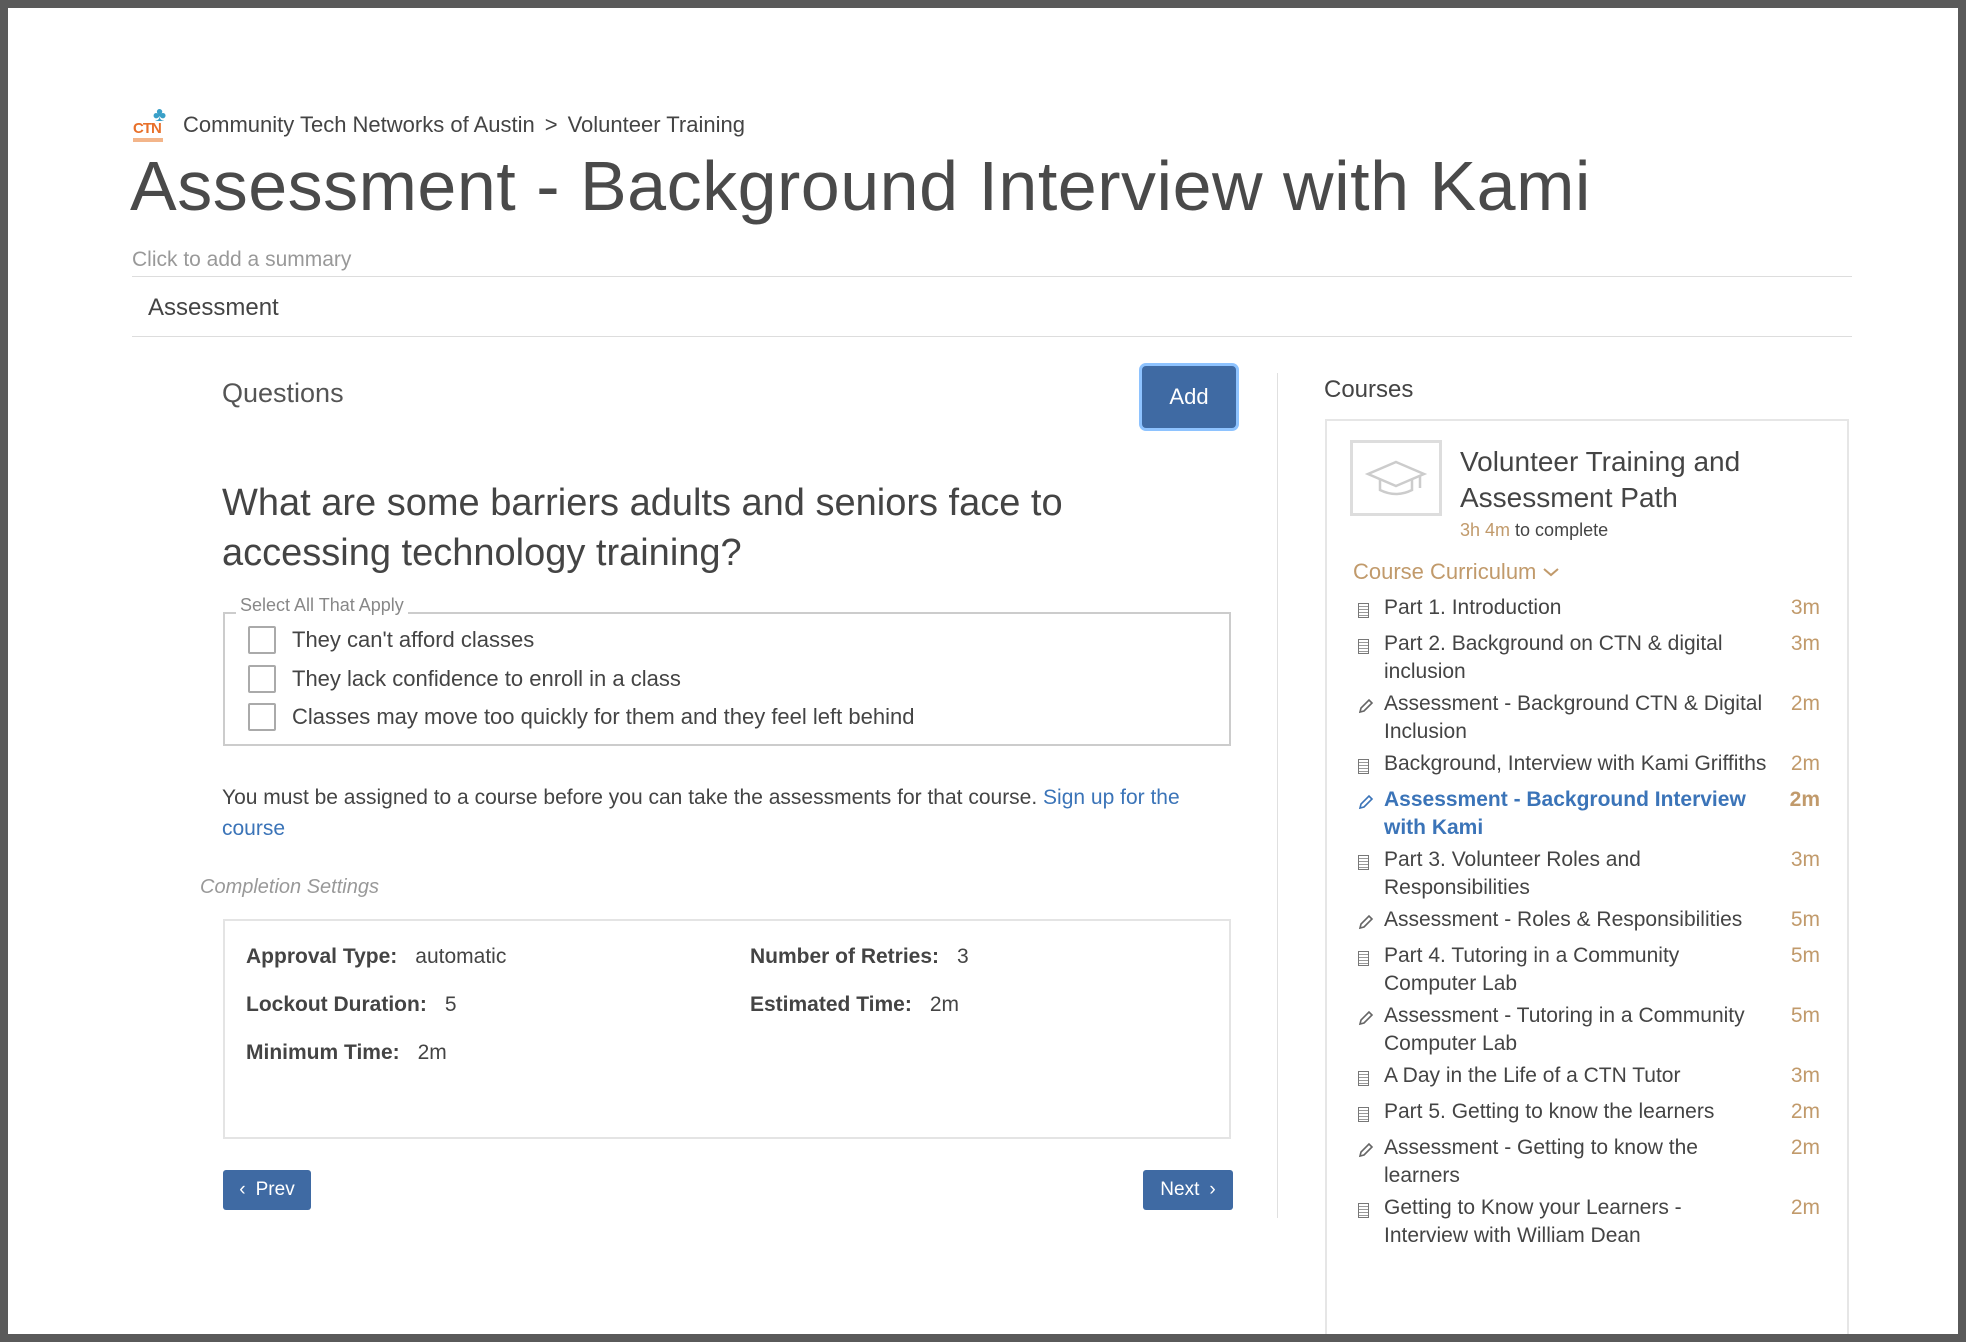 The image size is (1966, 1342). I want to click on breadcrumb-section: Volunteer Training, so click(656, 125).